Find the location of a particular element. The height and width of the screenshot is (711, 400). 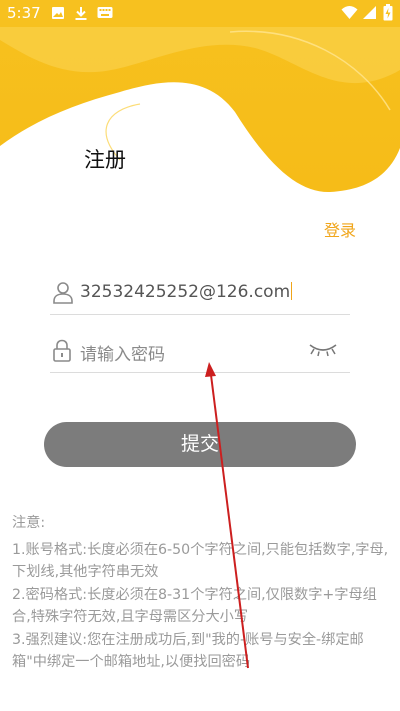

signal-icon is located at coordinates (369, 12).